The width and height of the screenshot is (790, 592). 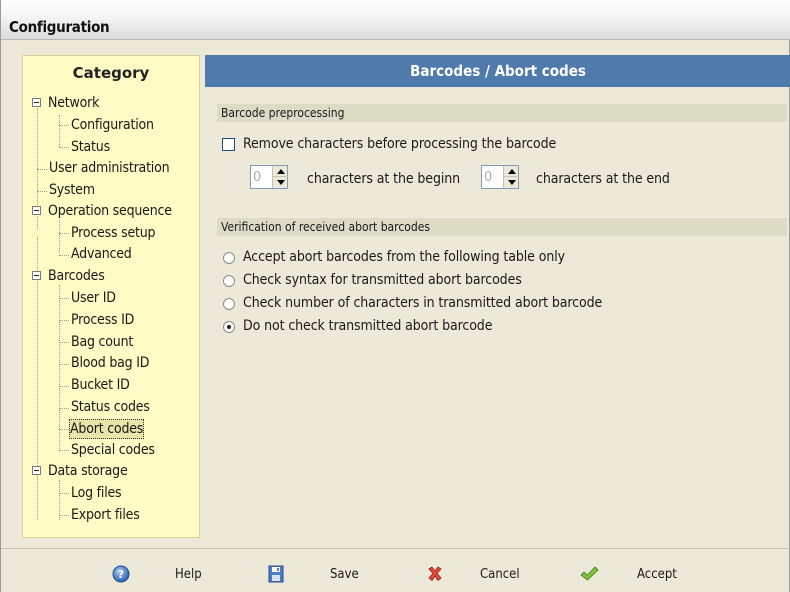 I want to click on tree-item-barcodes: Barcodes, so click(x=76, y=276).